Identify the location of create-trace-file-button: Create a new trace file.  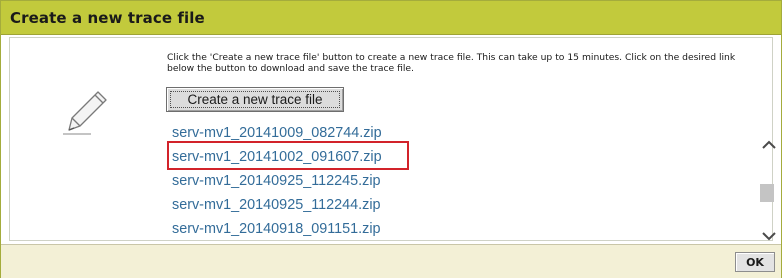
(255, 99).